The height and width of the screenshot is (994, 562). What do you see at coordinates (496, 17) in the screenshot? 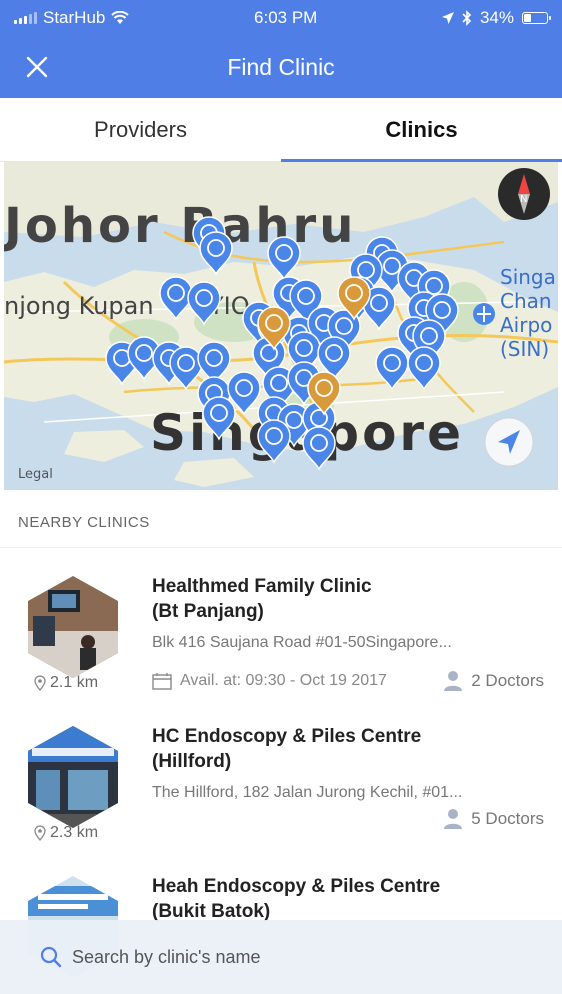
I see `battery-percent: 34%` at bounding box center [496, 17].